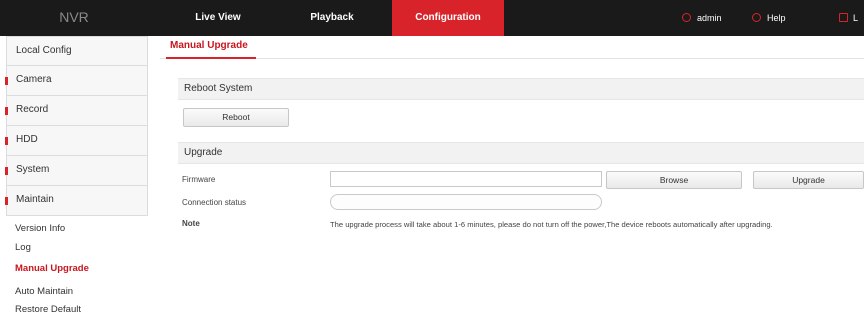 The image size is (864, 322). What do you see at coordinates (776, 18) in the screenshot?
I see `help-link: Help` at bounding box center [776, 18].